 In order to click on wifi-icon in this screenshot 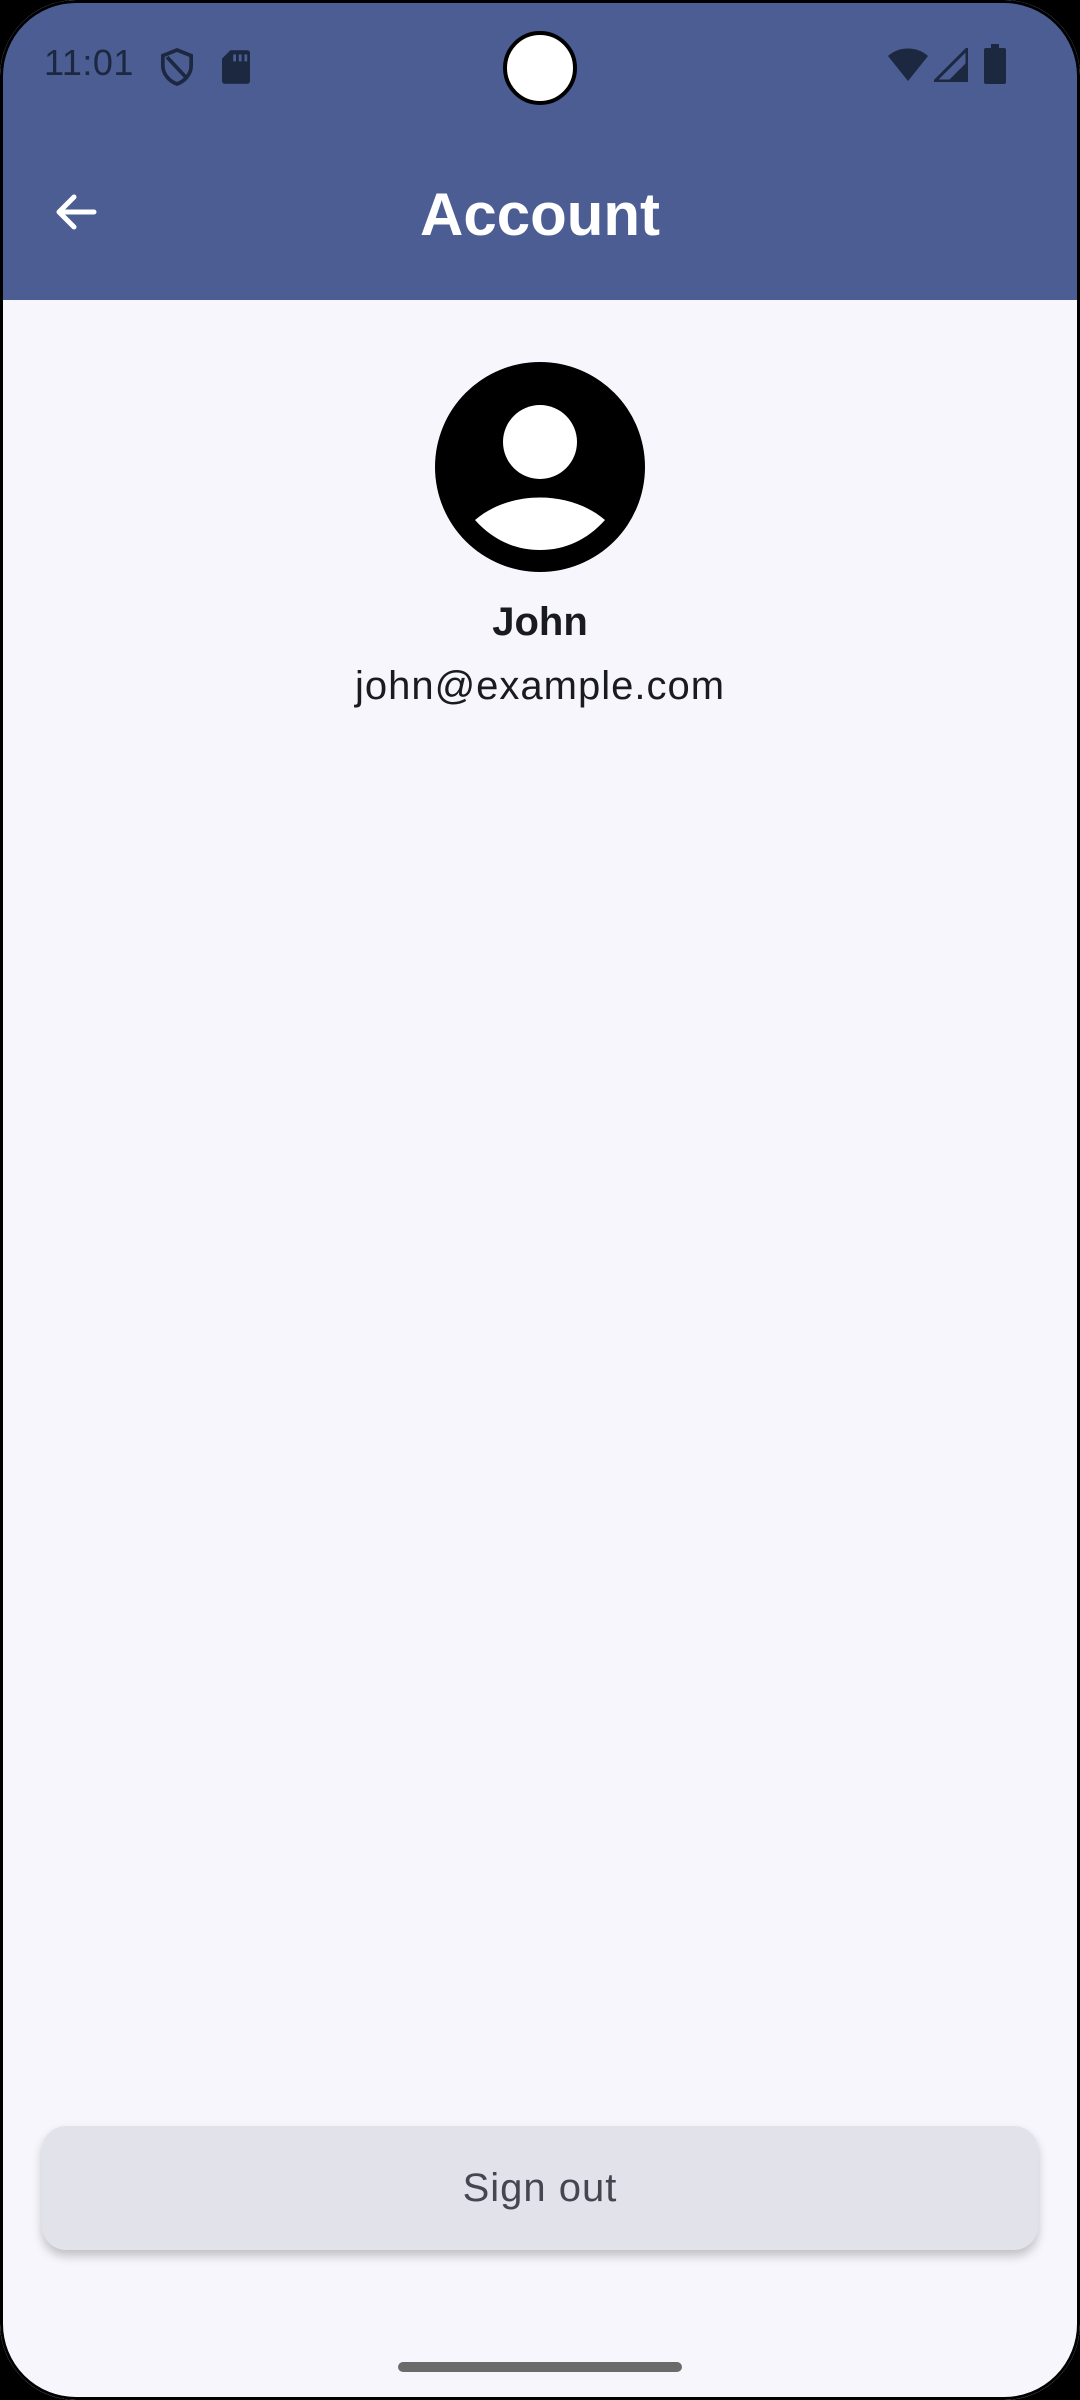, I will do `click(908, 64)`.